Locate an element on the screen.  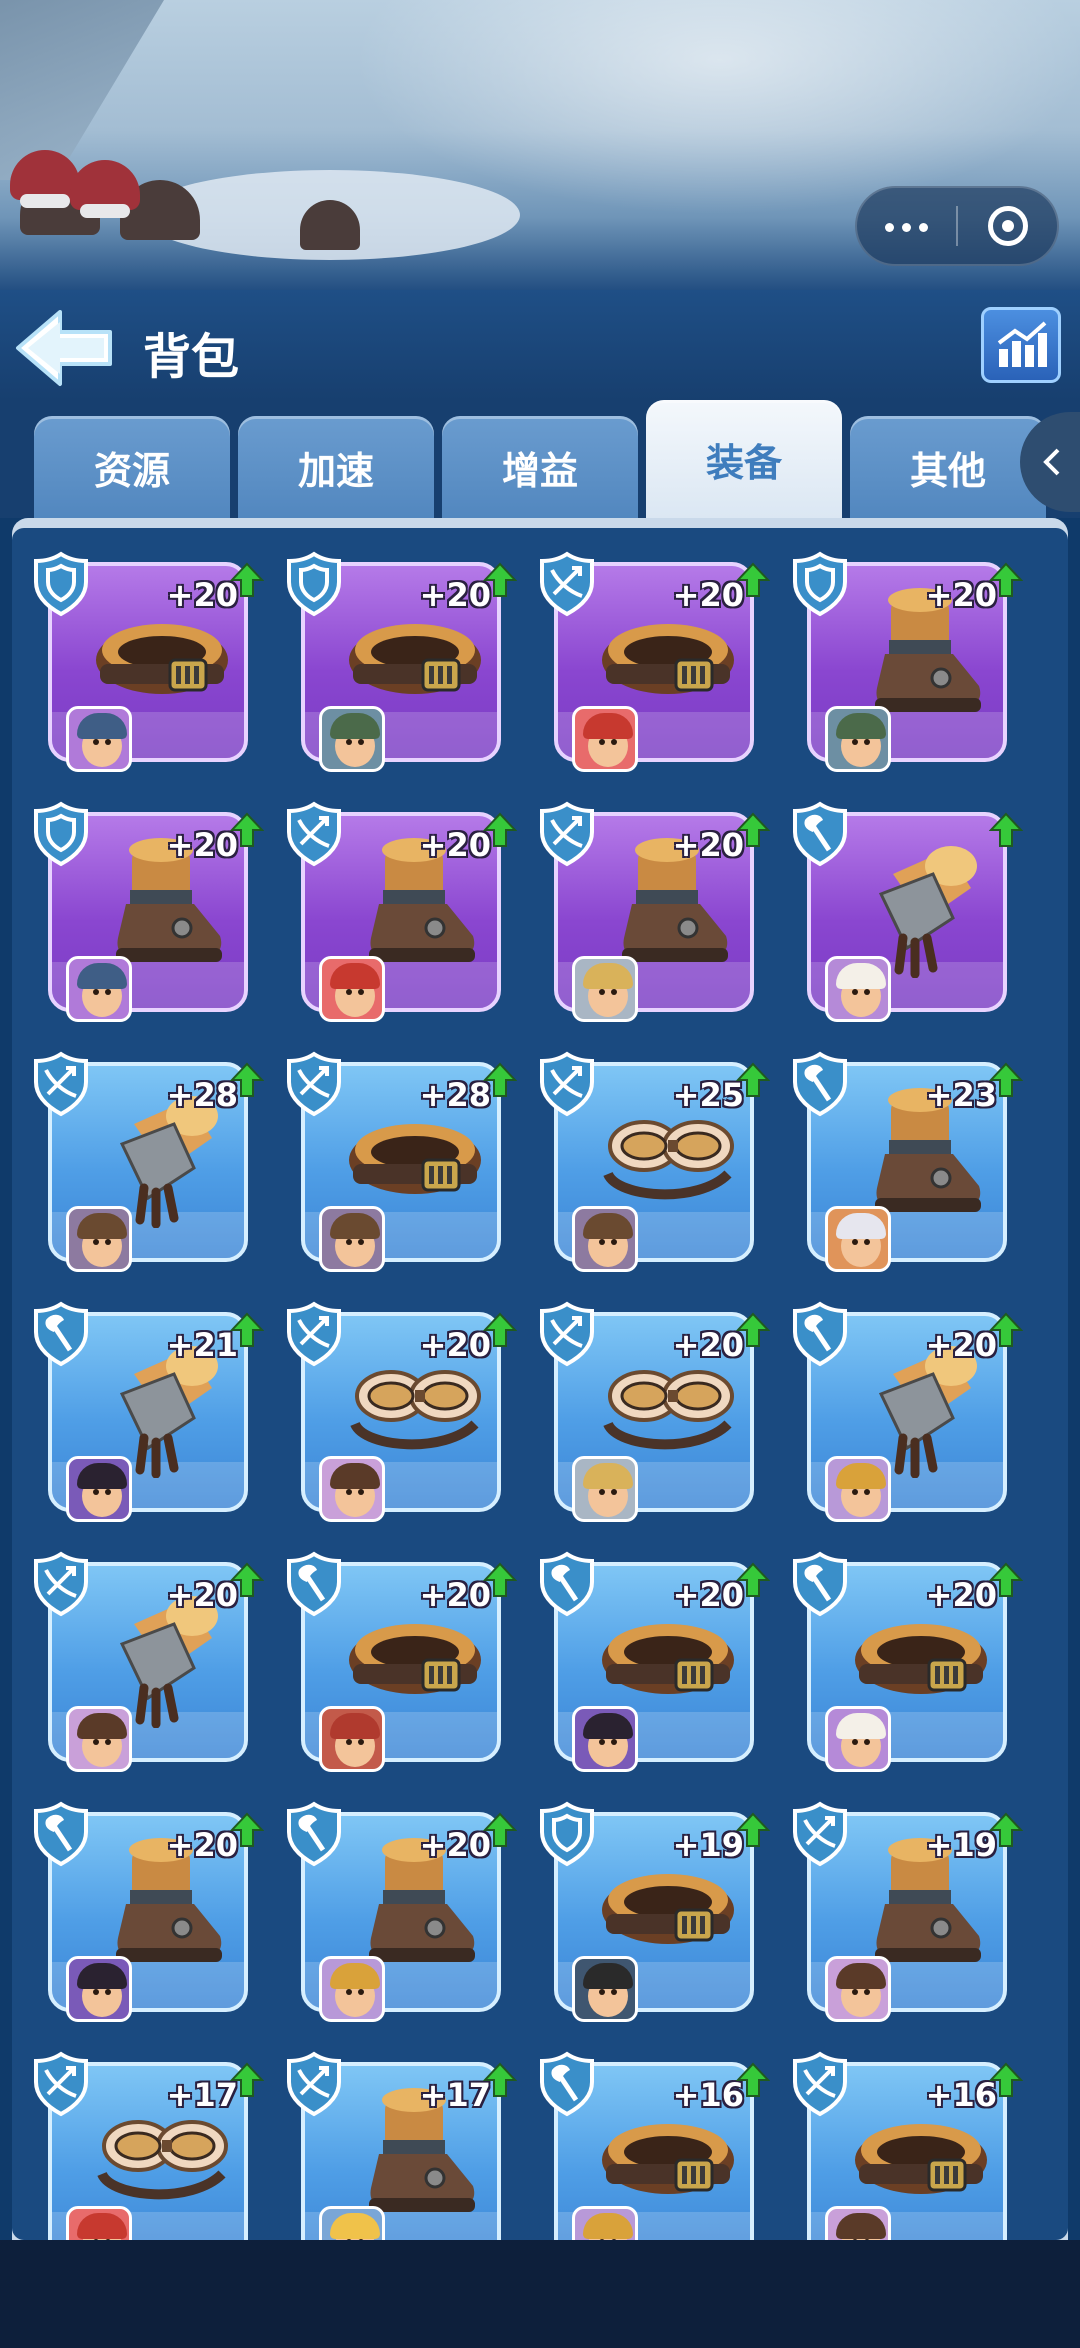
equipment-item is located at coordinates (909, 914).